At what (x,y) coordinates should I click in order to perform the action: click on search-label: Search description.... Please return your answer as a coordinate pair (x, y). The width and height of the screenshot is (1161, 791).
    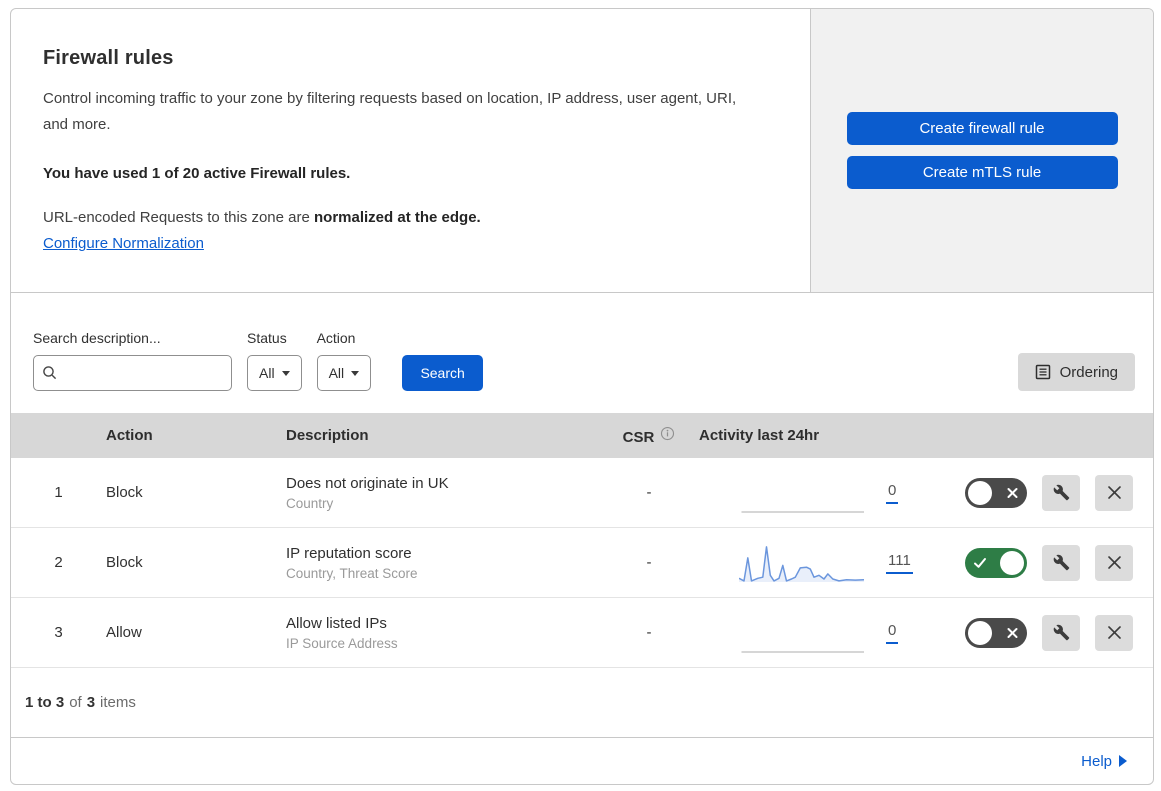
    Looking at the image, I should click on (97, 338).